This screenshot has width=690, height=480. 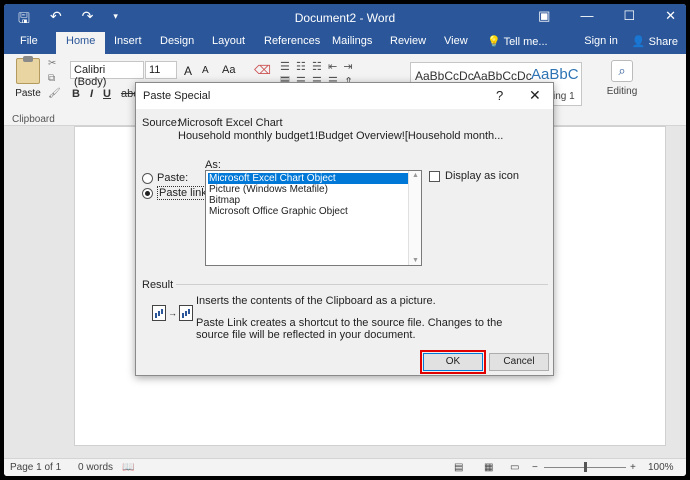 I want to click on clear-formatting-icon: ⌫, so click(x=262, y=70).